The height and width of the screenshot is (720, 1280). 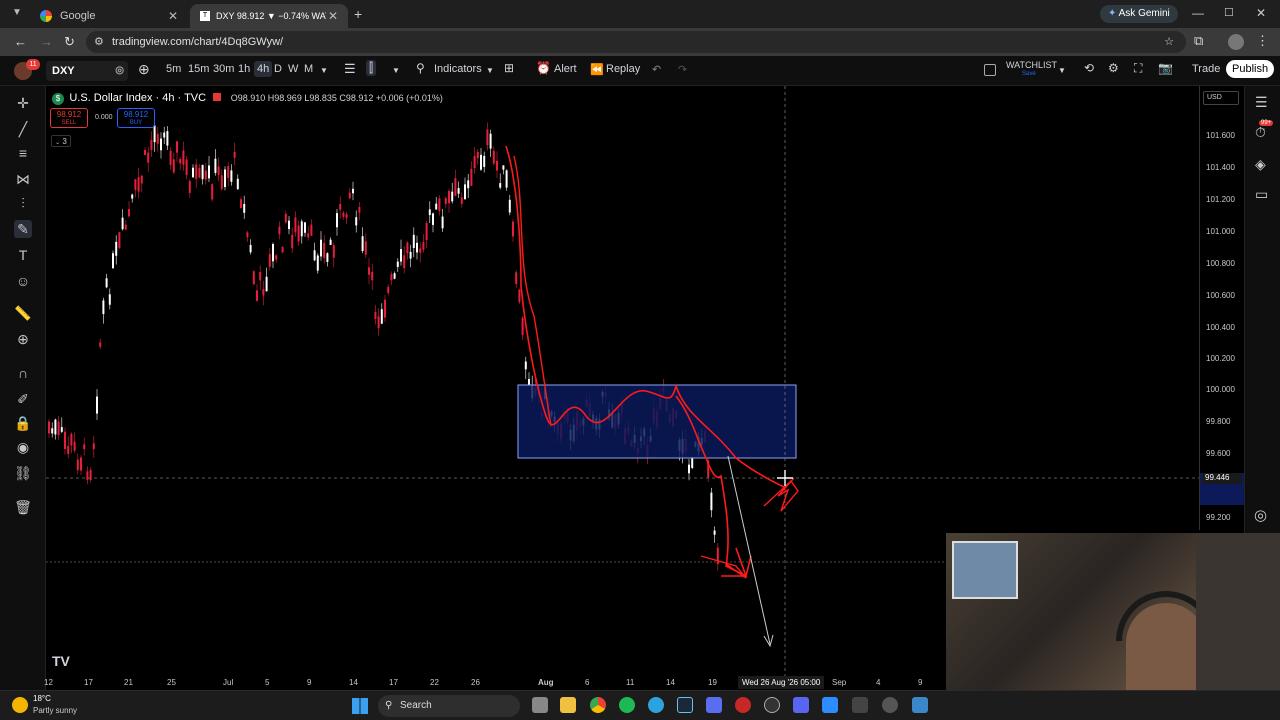 What do you see at coordinates (657, 421) in the screenshot?
I see `consolidation-box` at bounding box center [657, 421].